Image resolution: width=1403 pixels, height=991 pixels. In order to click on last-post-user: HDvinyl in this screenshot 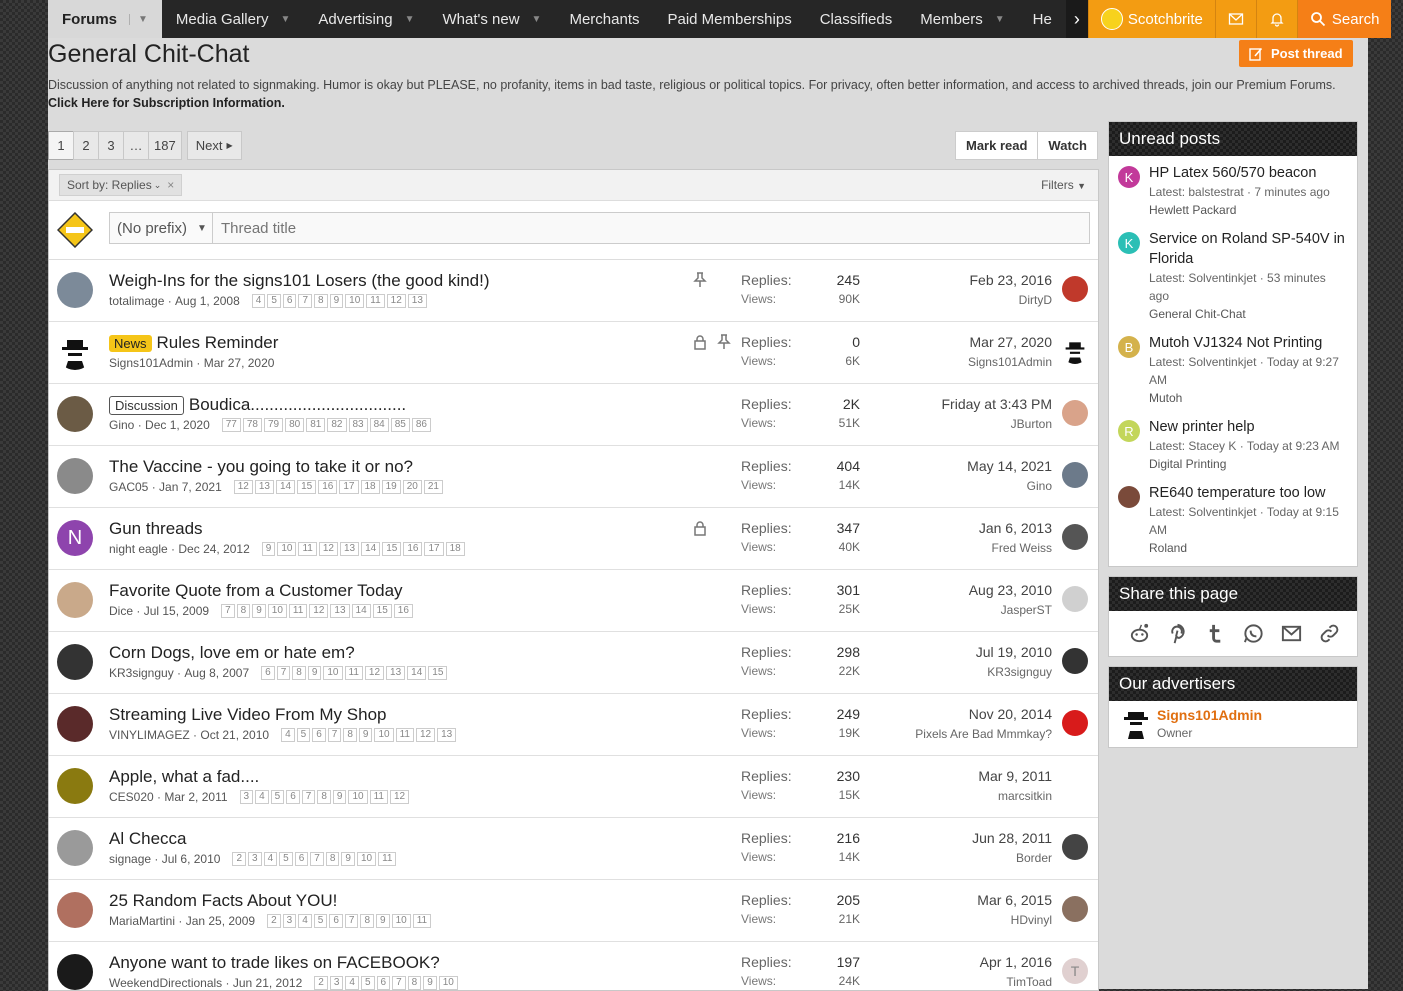, I will do `click(1031, 920)`.